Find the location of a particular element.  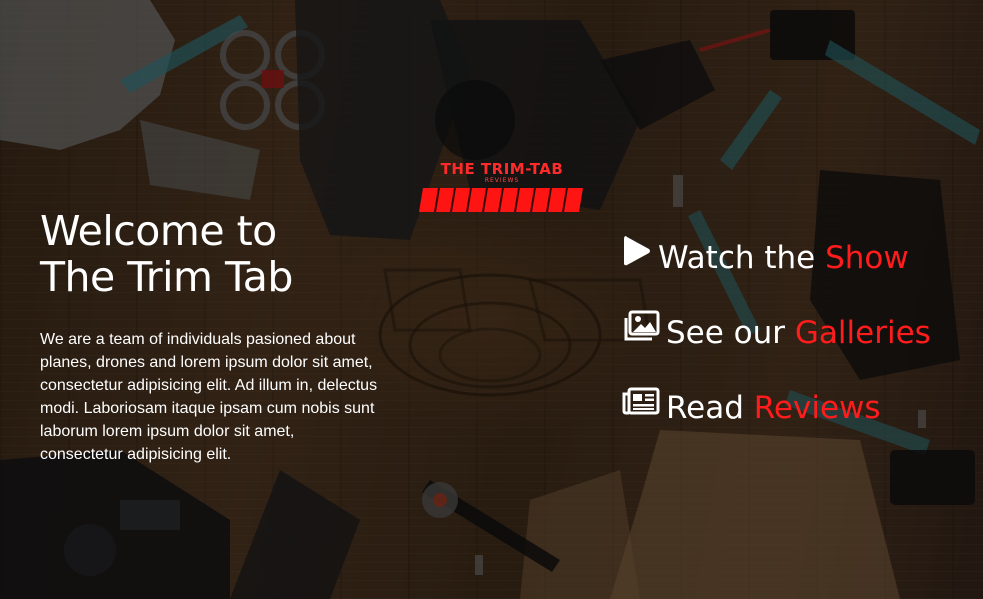

page-title-line2: The Trim Tab is located at coordinates (166, 277).